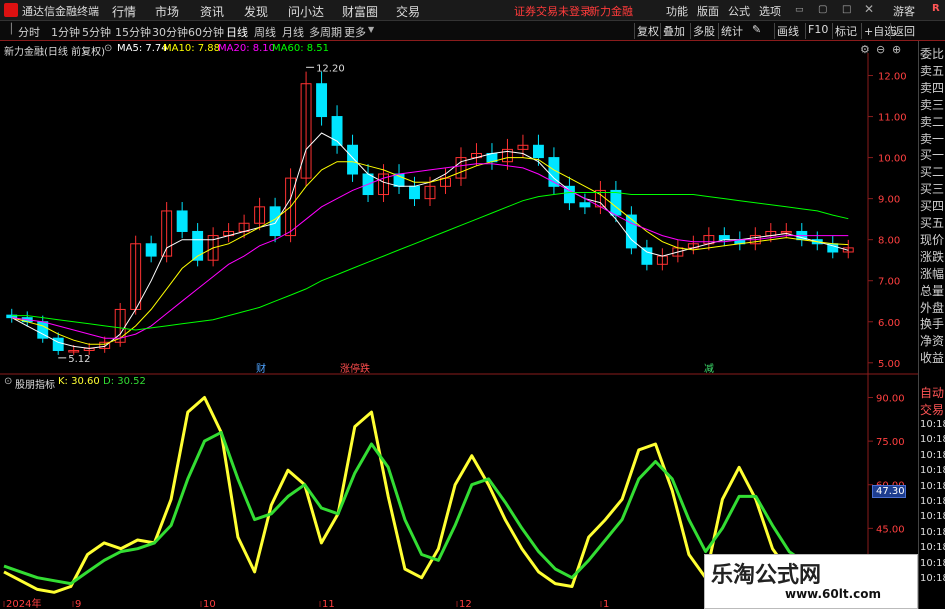 The image size is (945, 609). Describe the element at coordinates (237, 32) in the screenshot. I see `period-daily: 日线` at that location.